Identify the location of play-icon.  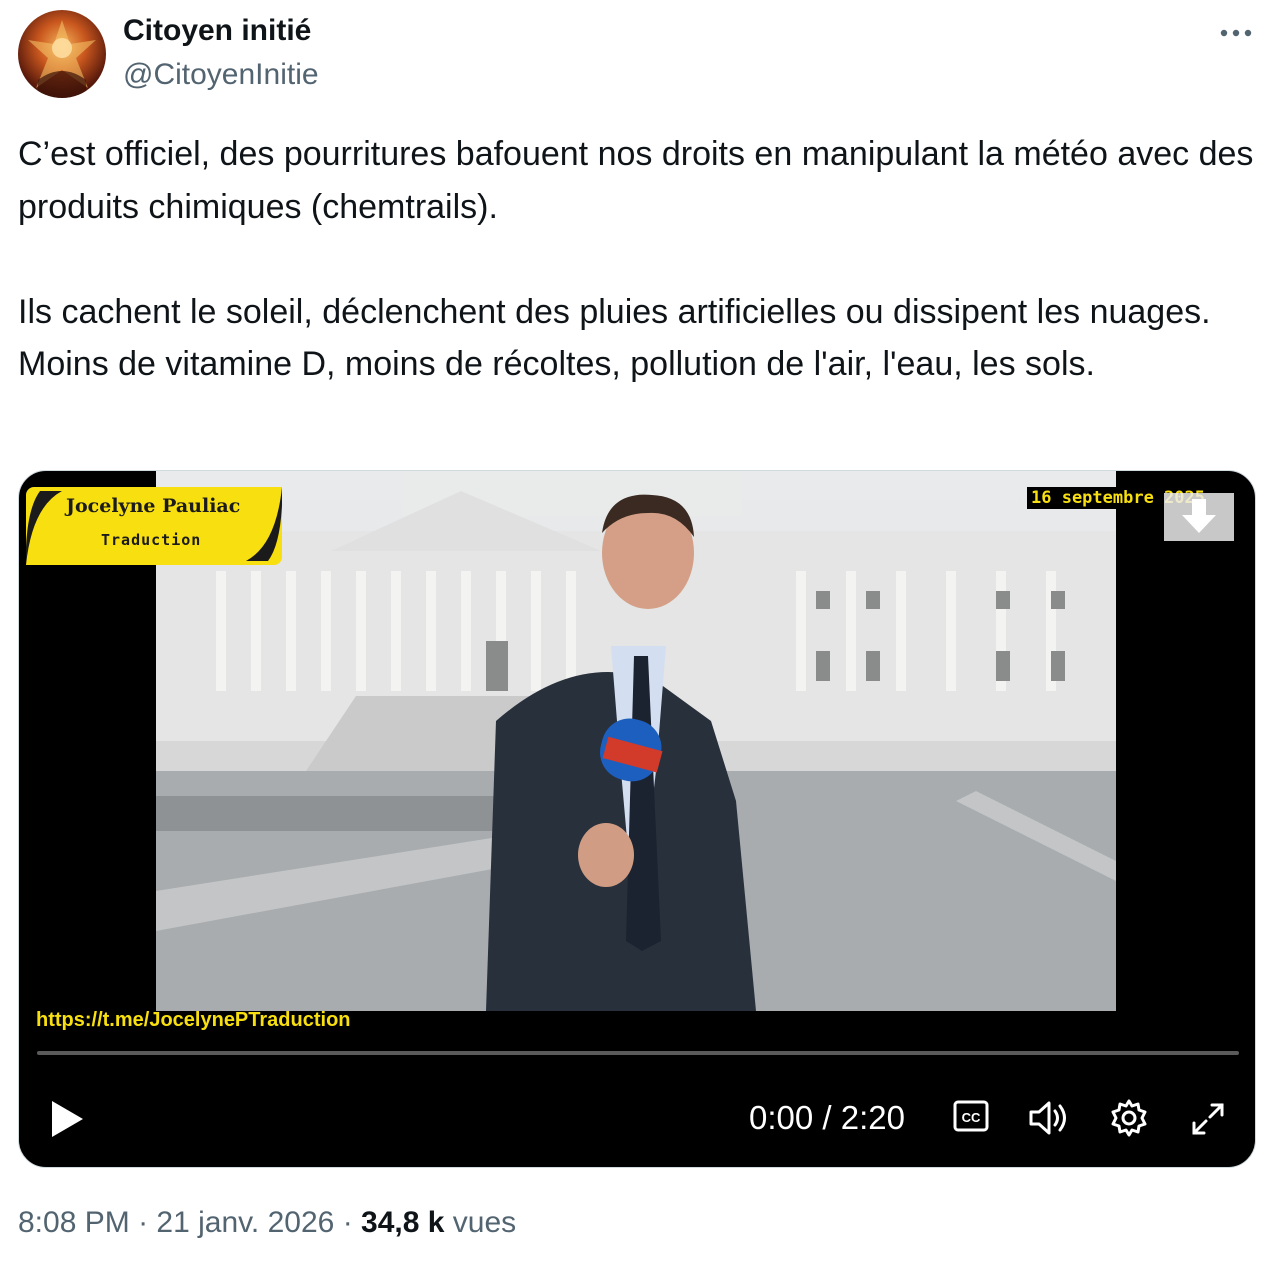
(67, 1119).